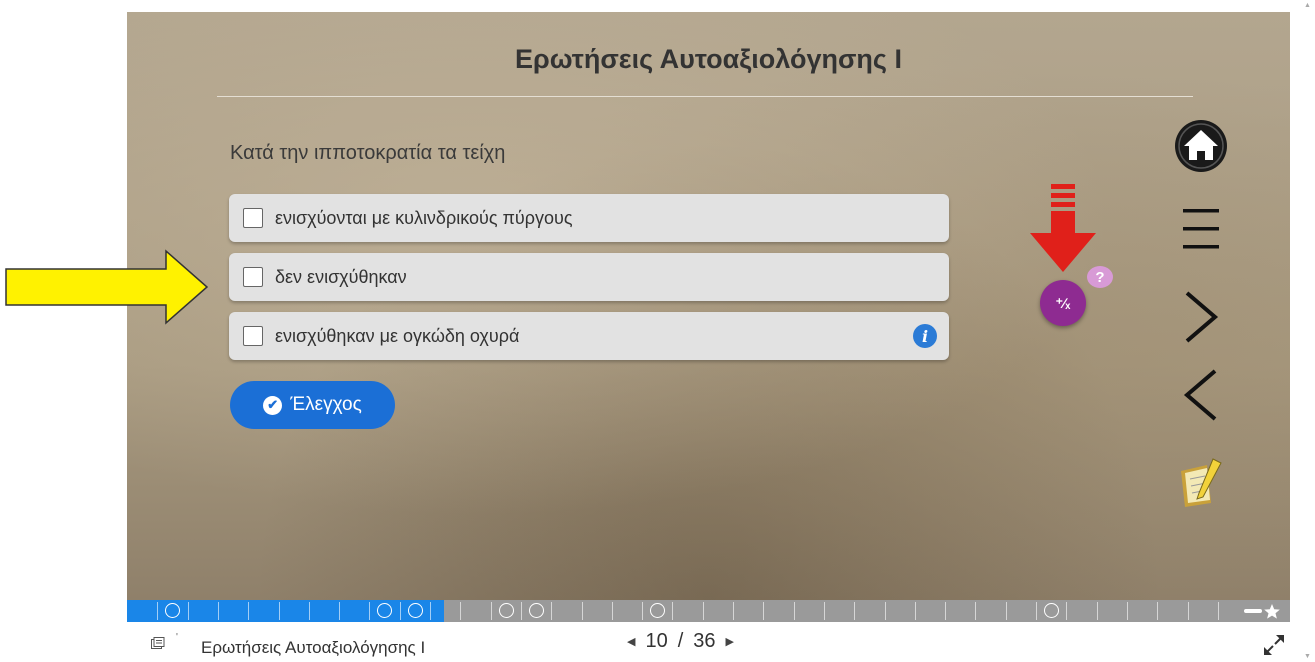 This screenshot has width=1315, height=662. I want to click on next-page-icon: ▶, so click(730, 641).